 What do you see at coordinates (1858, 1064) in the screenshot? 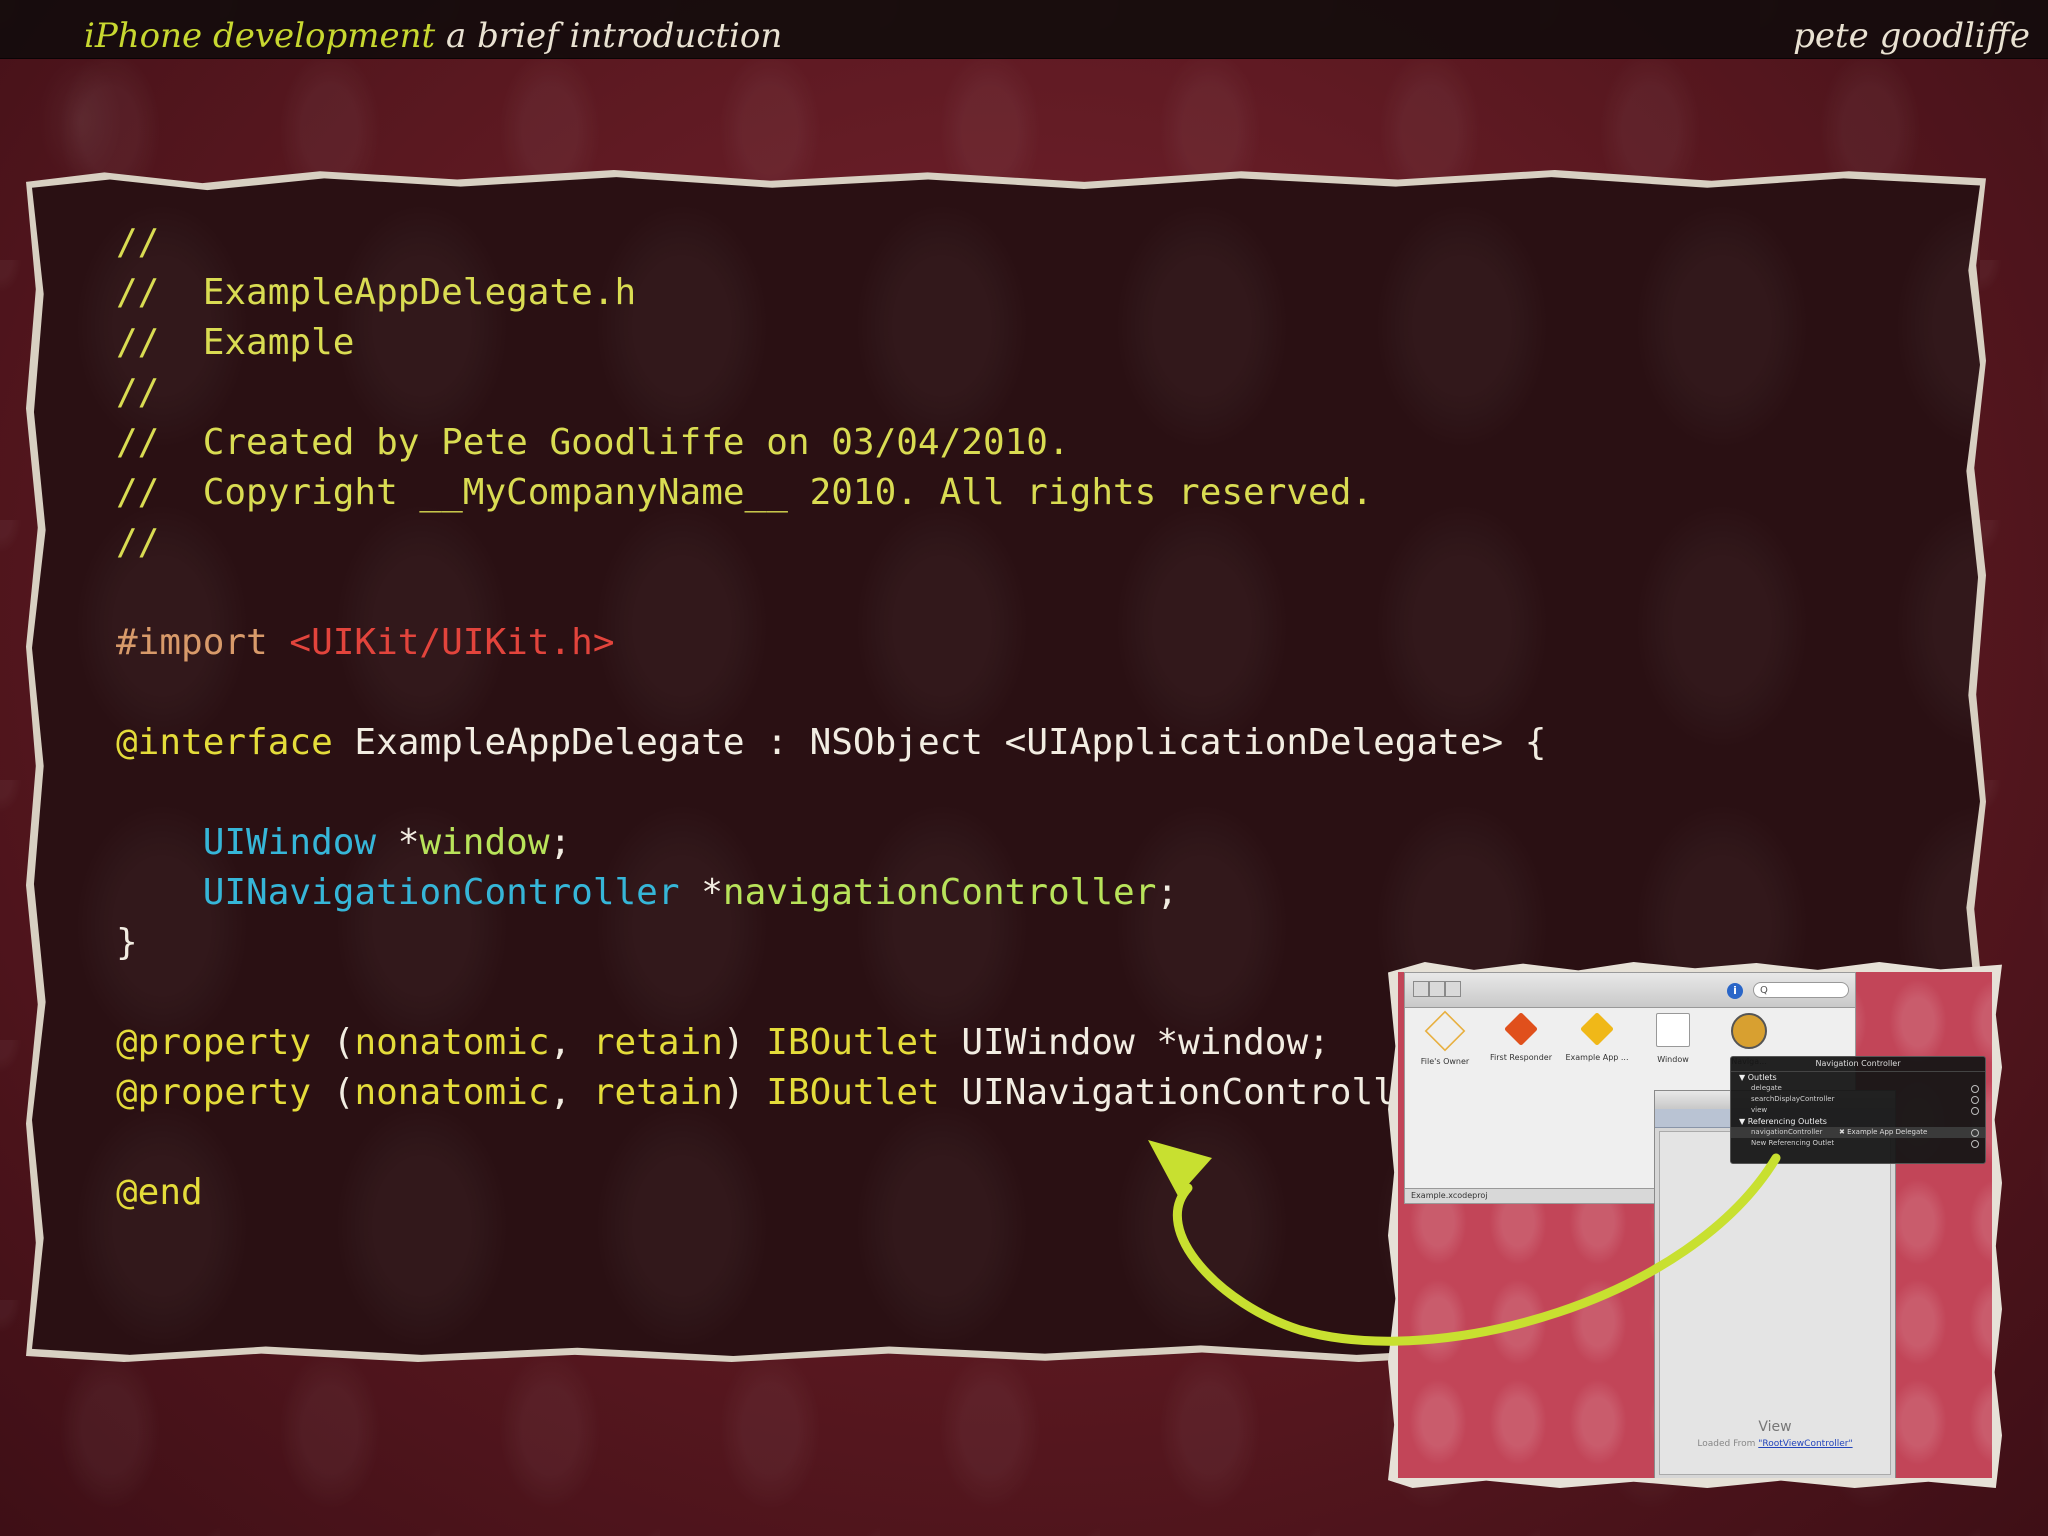
I see `connections-panel-title: Navigation Controller` at bounding box center [1858, 1064].